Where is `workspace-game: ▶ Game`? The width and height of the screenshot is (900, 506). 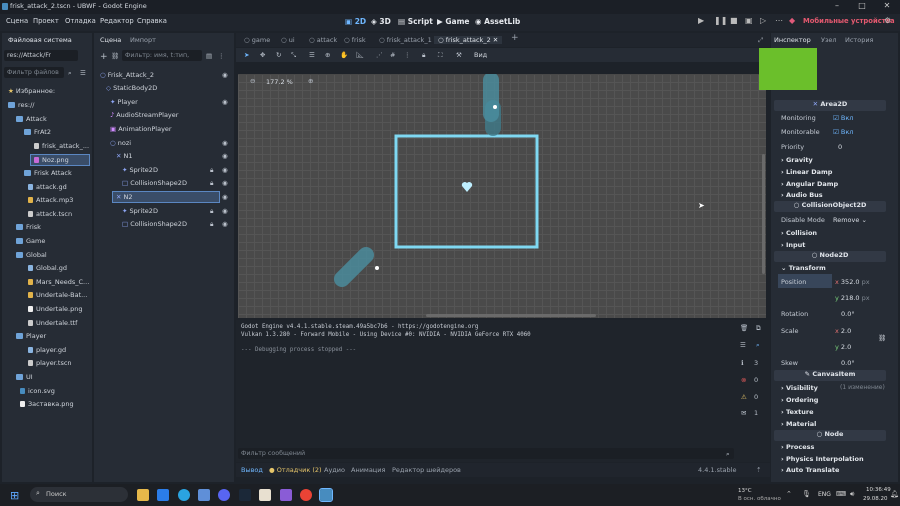 workspace-game: ▶ Game is located at coordinates (453, 21).